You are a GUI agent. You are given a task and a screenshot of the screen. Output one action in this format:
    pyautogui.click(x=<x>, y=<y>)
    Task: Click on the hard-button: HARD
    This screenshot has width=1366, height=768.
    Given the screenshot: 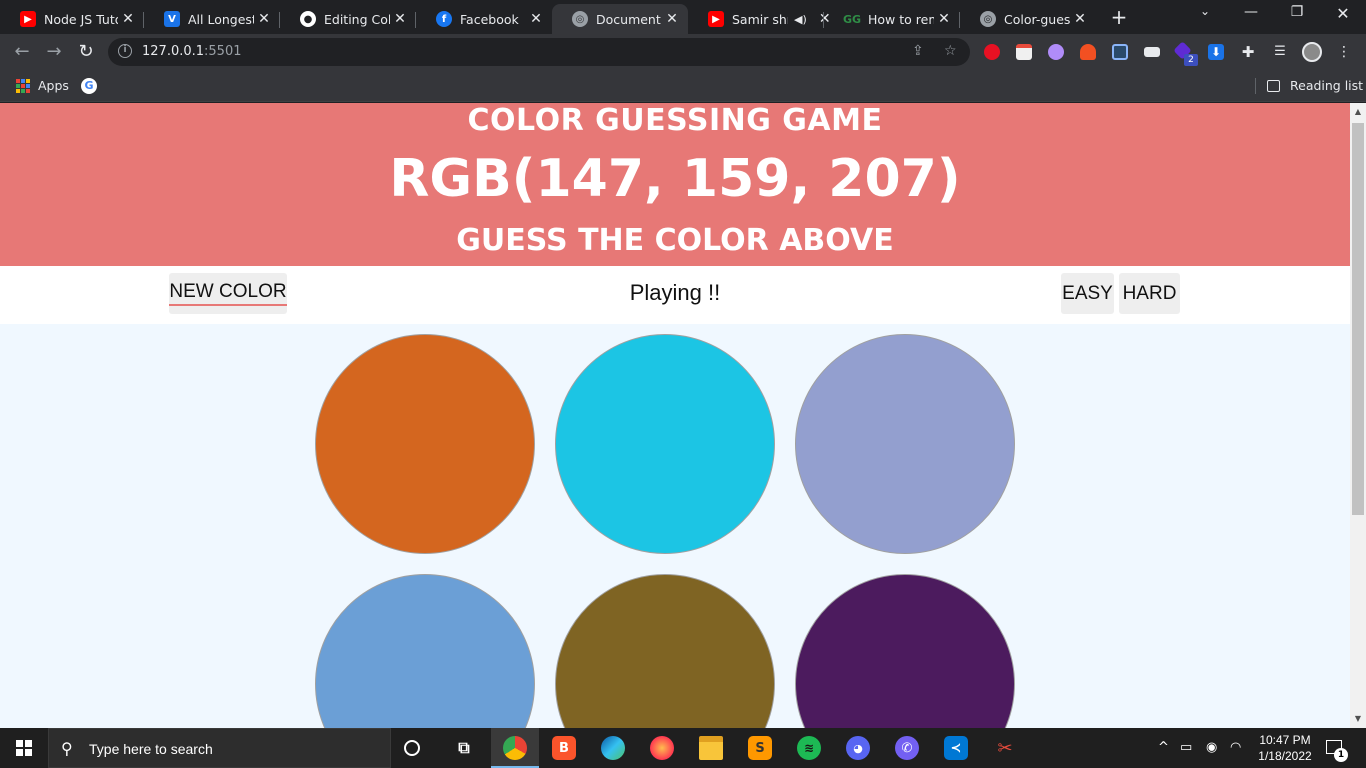 What is the action you would take?
    pyautogui.click(x=1149, y=293)
    